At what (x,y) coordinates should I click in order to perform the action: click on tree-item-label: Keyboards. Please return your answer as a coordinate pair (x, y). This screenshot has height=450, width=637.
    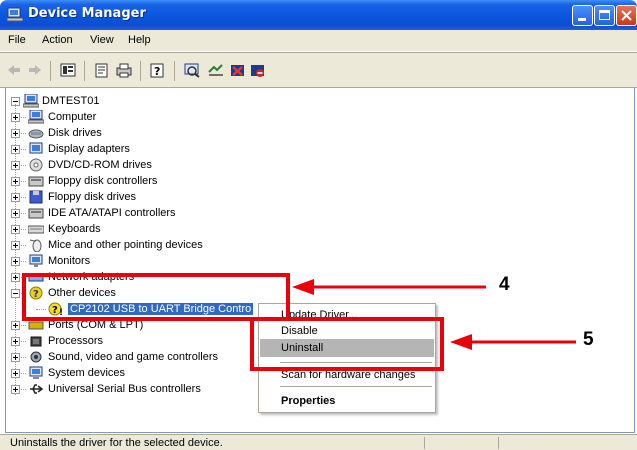
    Looking at the image, I should click on (74, 229).